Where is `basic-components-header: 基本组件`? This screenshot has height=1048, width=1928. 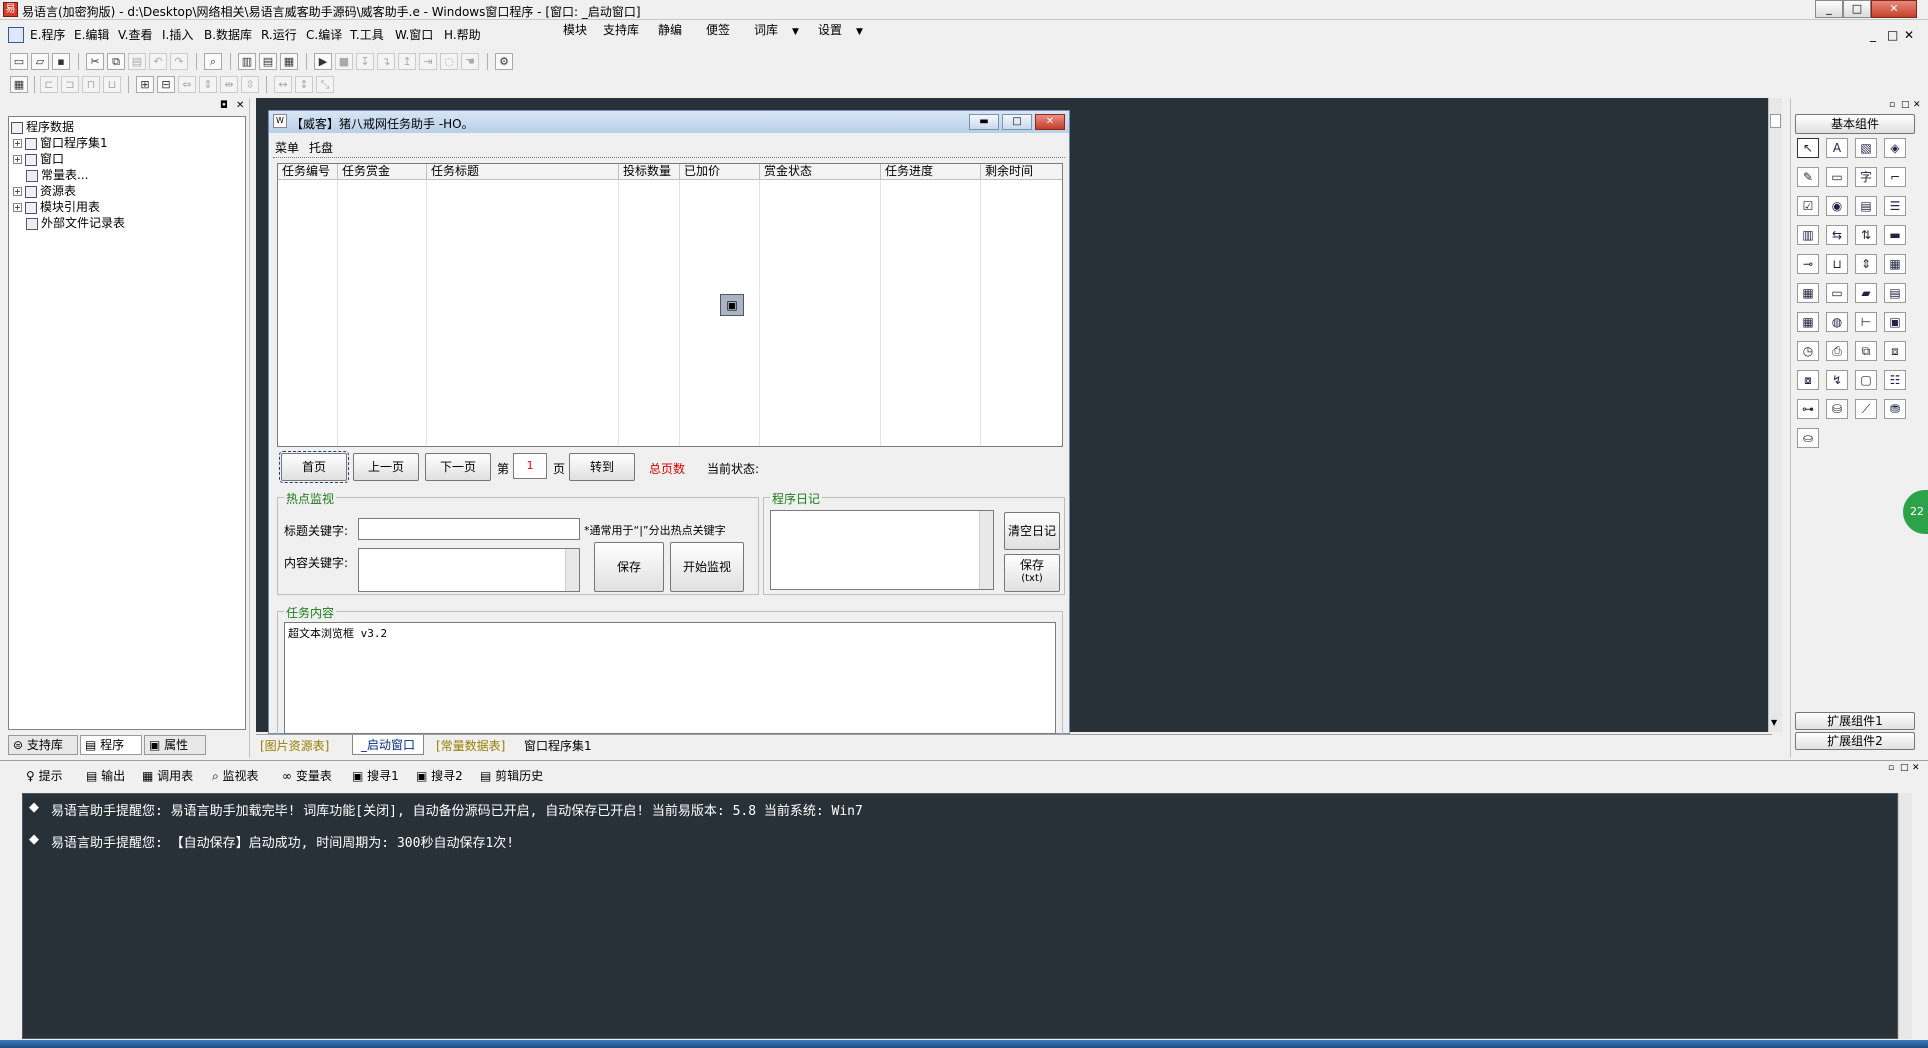 basic-components-header: 基本组件 is located at coordinates (1855, 124).